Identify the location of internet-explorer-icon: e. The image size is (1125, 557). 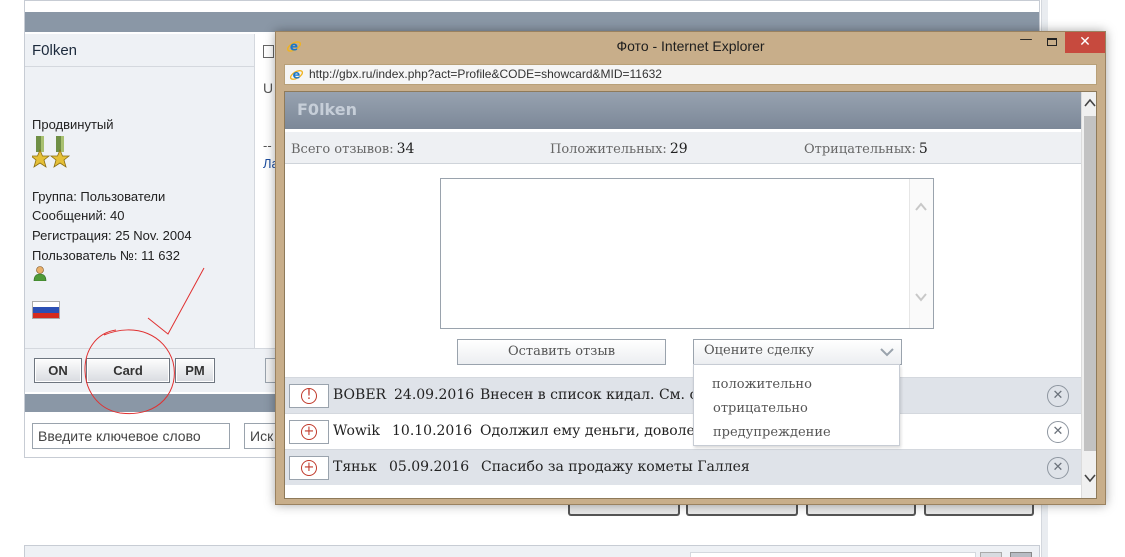
(296, 75).